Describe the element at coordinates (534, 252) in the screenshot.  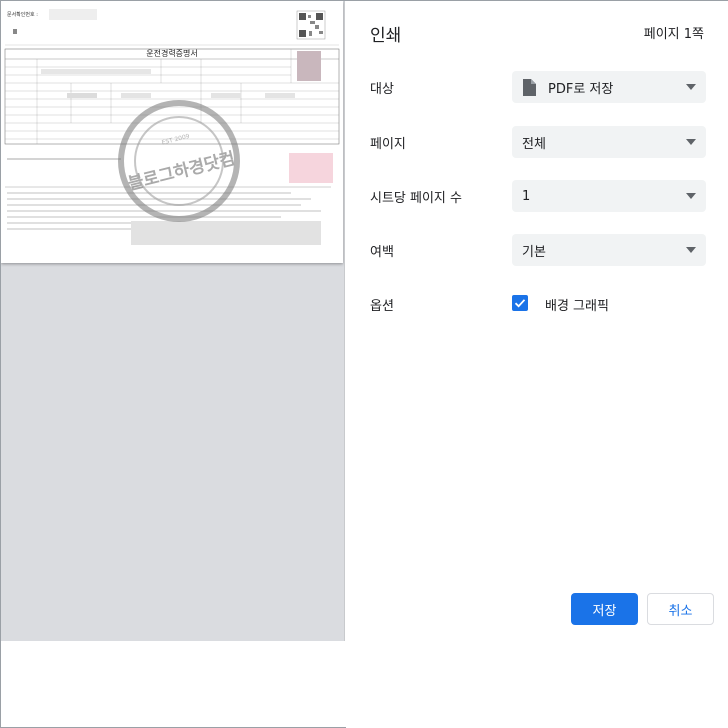
I see `margins-value: 기본` at that location.